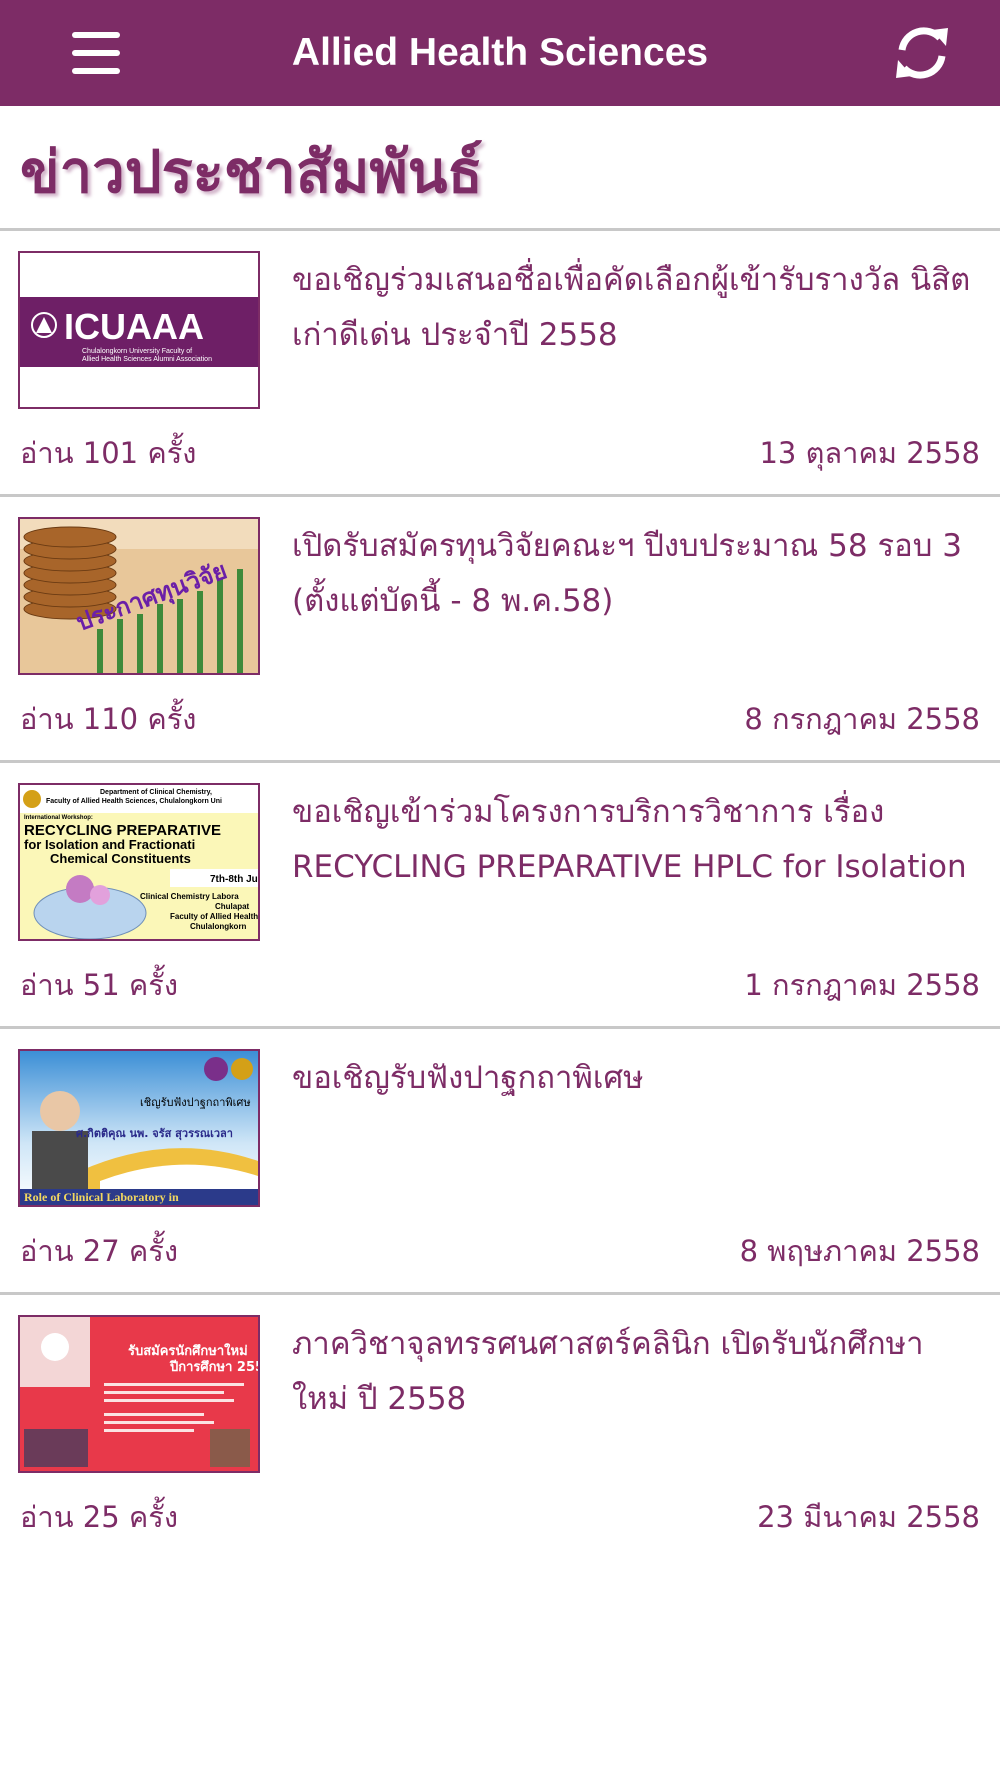 The image size is (1000, 1778). Describe the element at coordinates (156, 792) in the screenshot. I see `svg-text:Department of Clinical Chemist: Department of Clinical Chemistry,` at that location.